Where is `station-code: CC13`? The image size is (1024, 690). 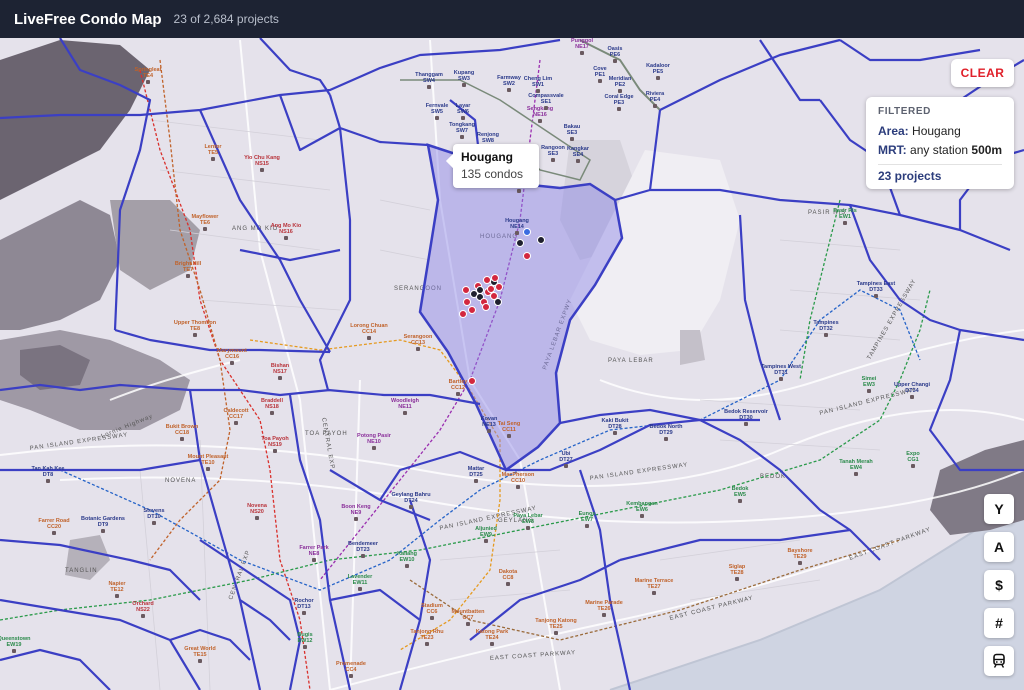
station-code: CC13 is located at coordinates (418, 343).